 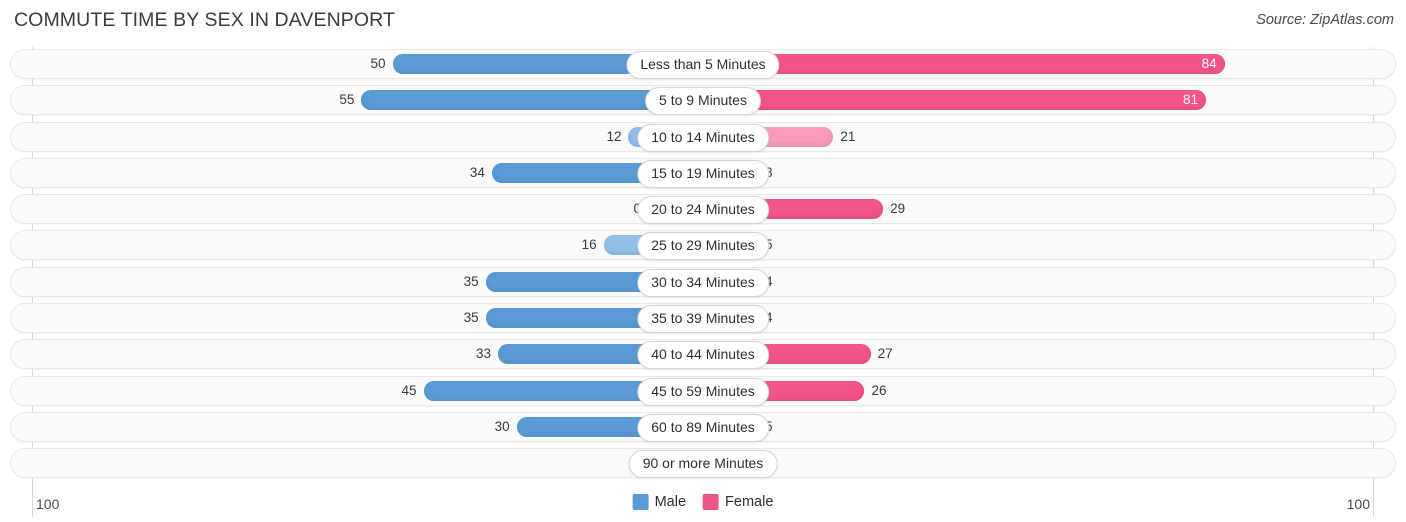 I want to click on category-label: 20 to 24 Minutes, so click(x=703, y=210).